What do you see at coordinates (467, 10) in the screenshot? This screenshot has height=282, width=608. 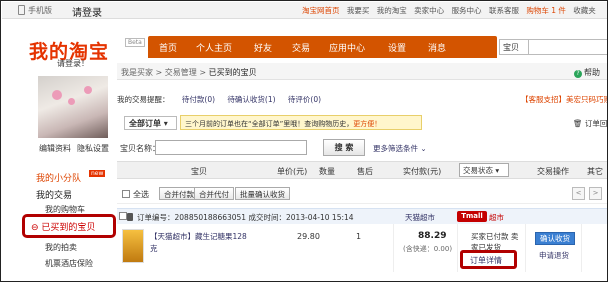 I see `service-center-menu: 服务中心` at bounding box center [467, 10].